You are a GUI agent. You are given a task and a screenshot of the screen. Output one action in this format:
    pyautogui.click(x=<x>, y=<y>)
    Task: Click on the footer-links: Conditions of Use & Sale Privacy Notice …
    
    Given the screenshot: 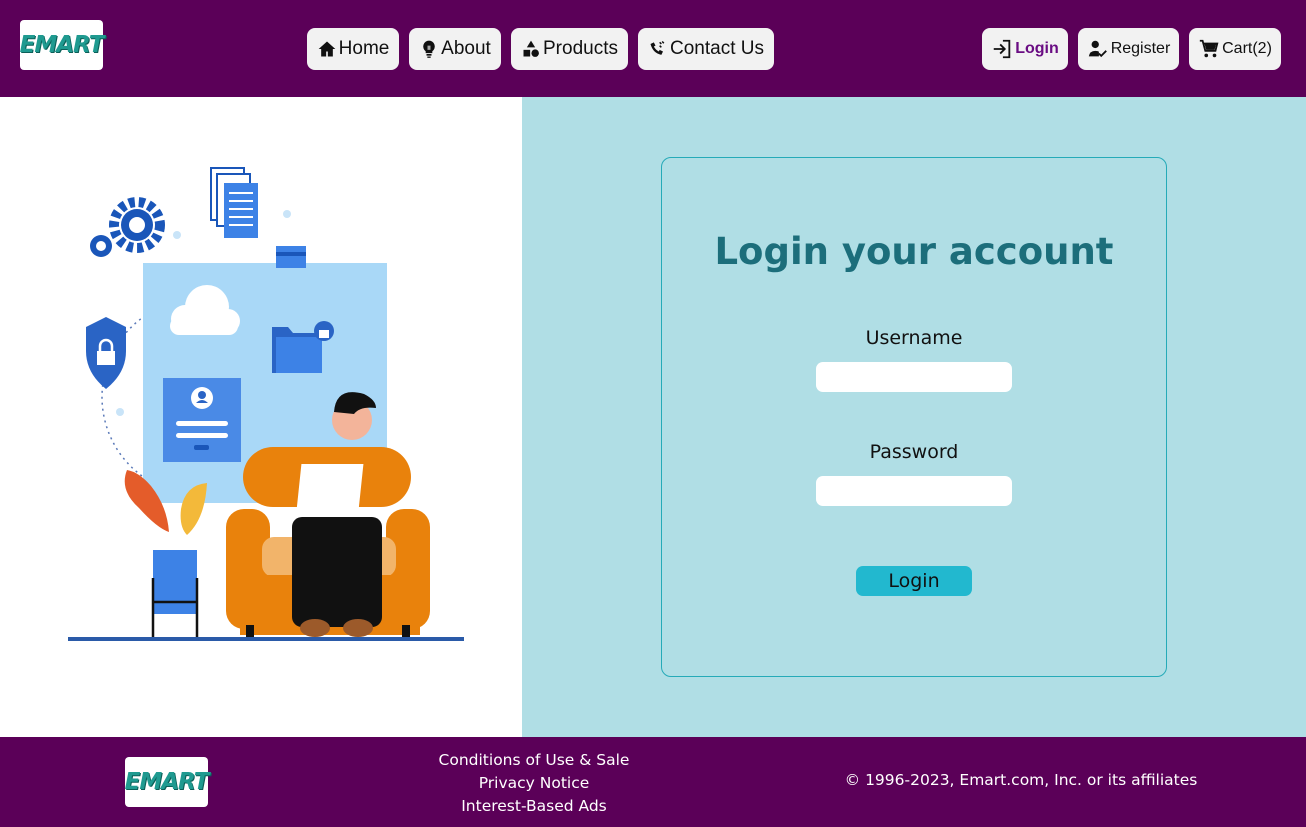 What is the action you would take?
    pyautogui.click(x=534, y=783)
    